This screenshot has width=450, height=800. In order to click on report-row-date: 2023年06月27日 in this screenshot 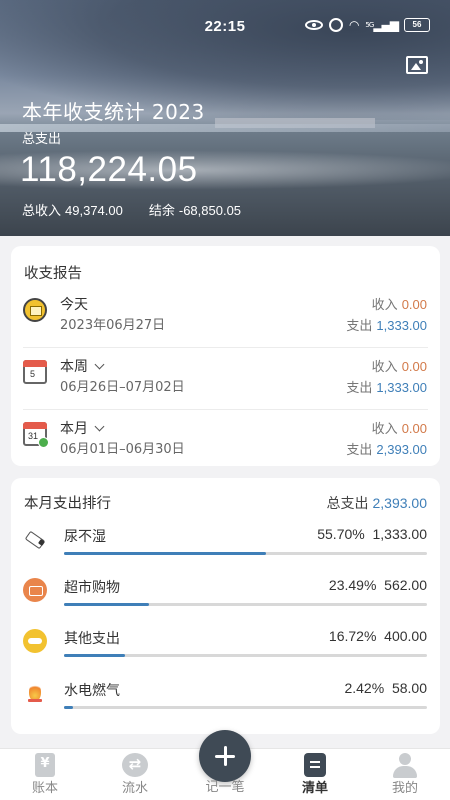, I will do `click(113, 325)`.